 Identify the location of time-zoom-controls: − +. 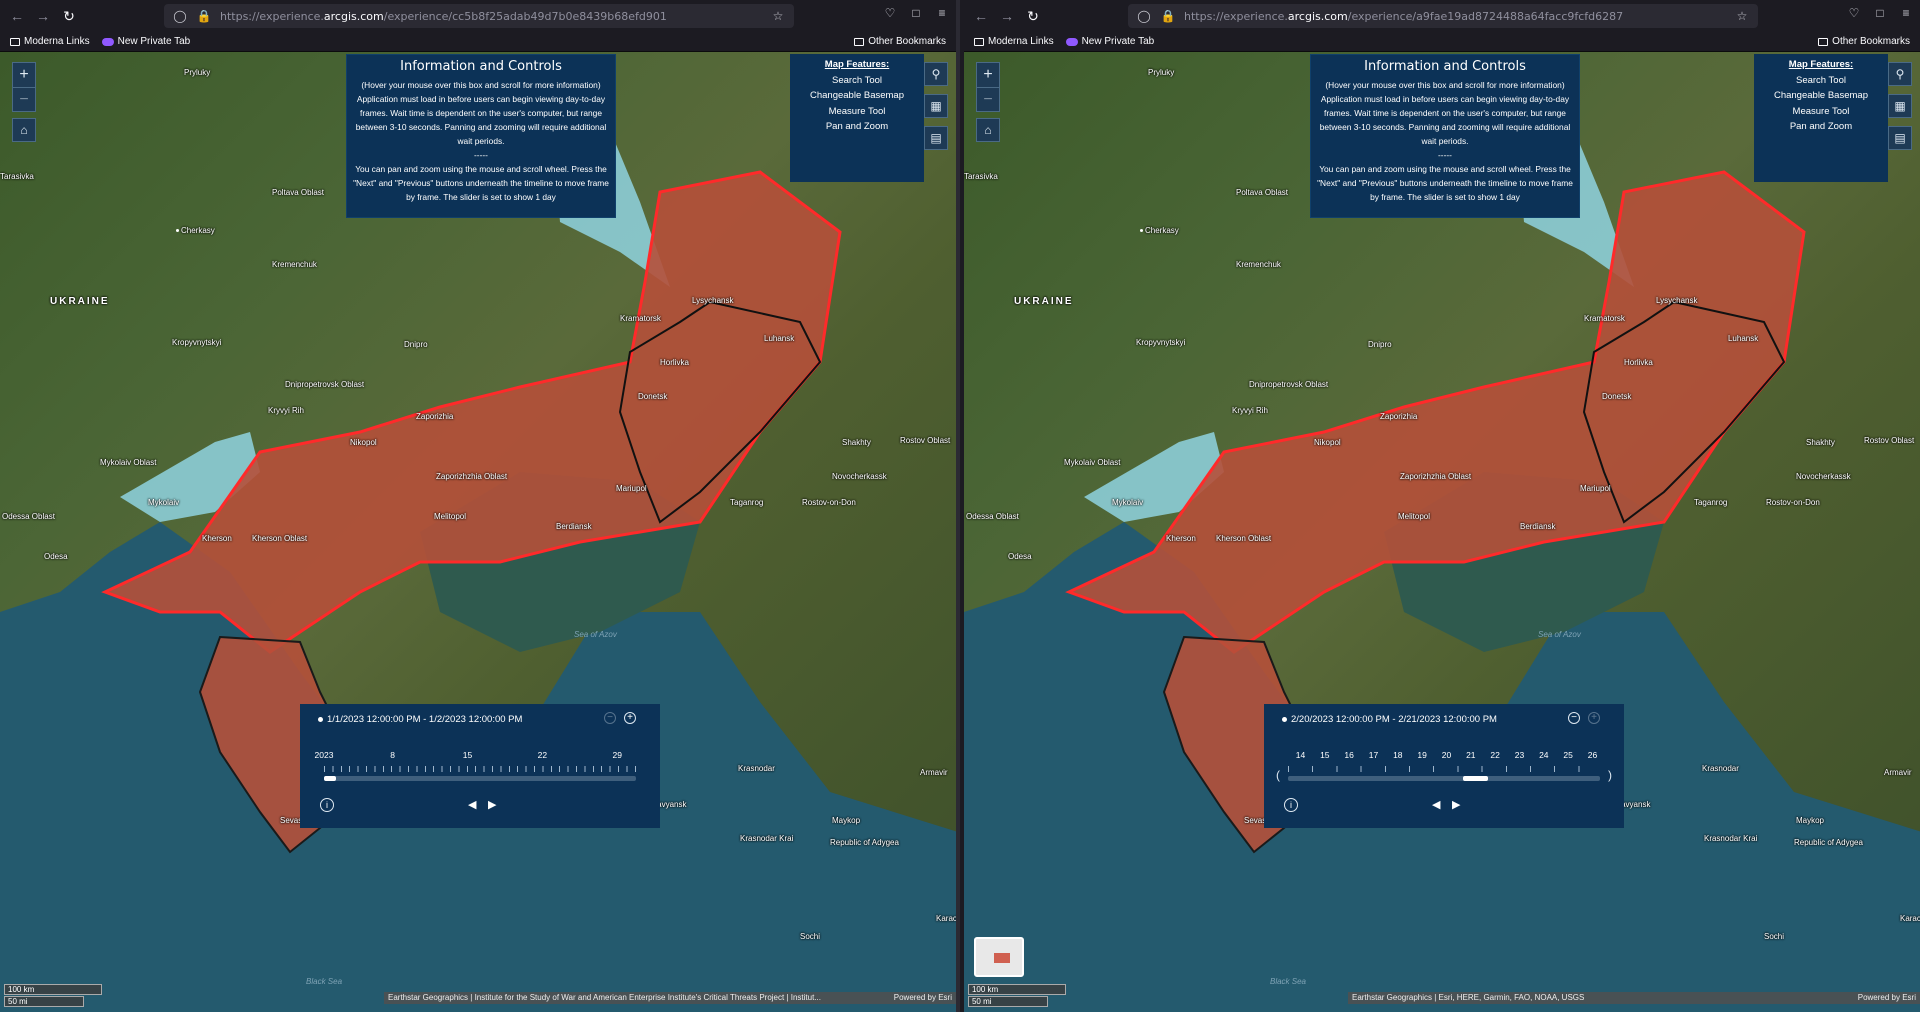
(1583, 718).